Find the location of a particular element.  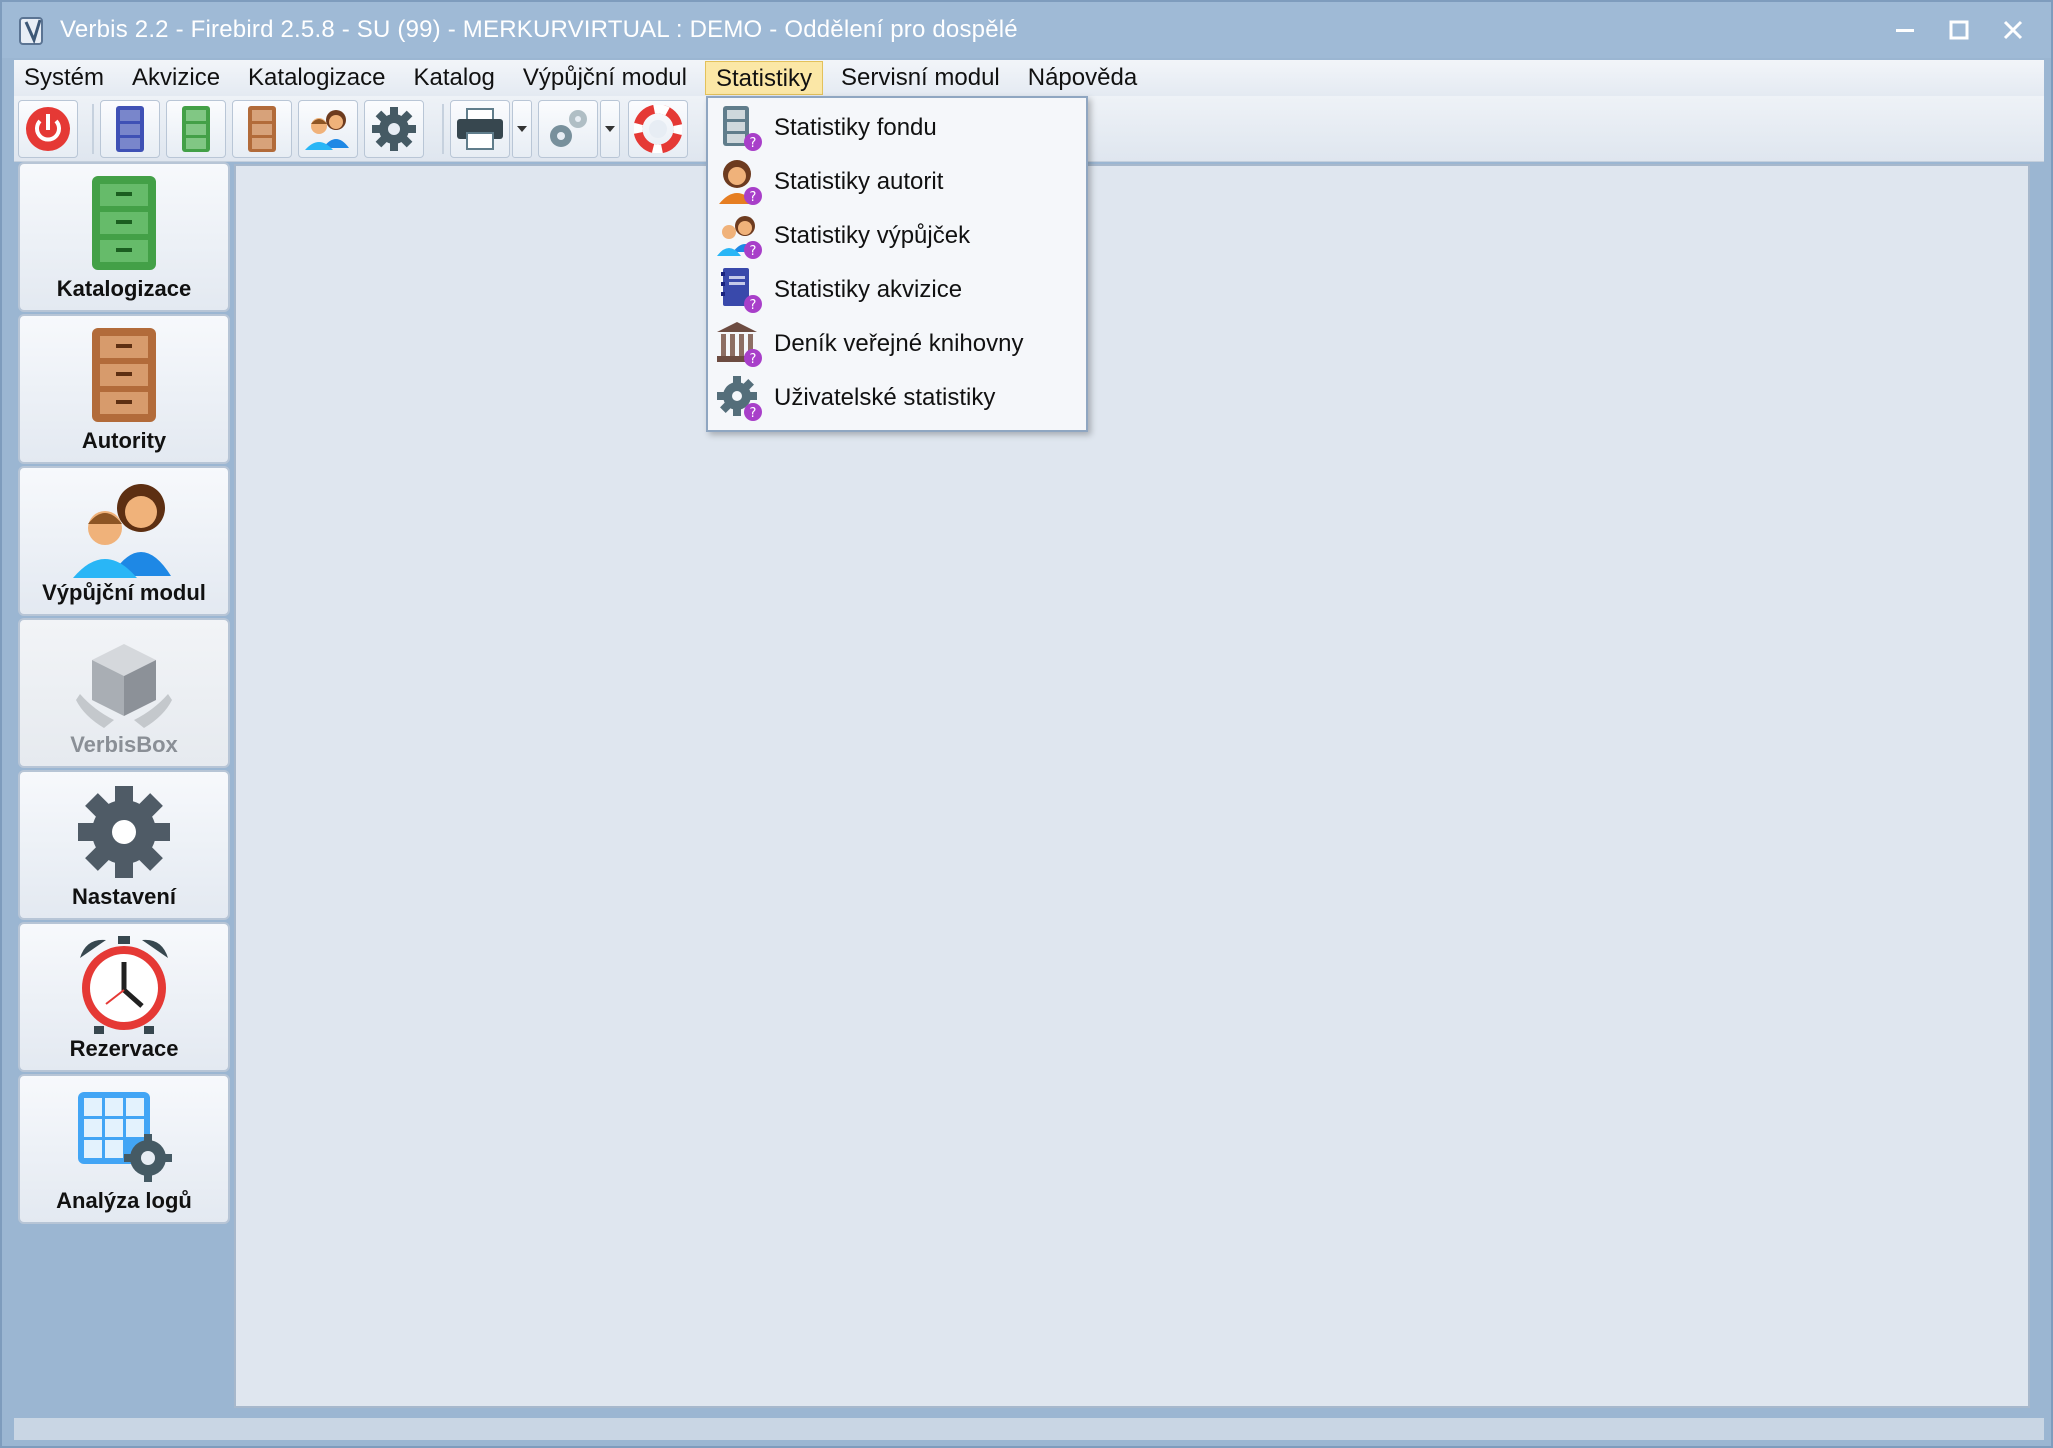

menu-item-label: Deník veřejné knihovny is located at coordinates (899, 343).